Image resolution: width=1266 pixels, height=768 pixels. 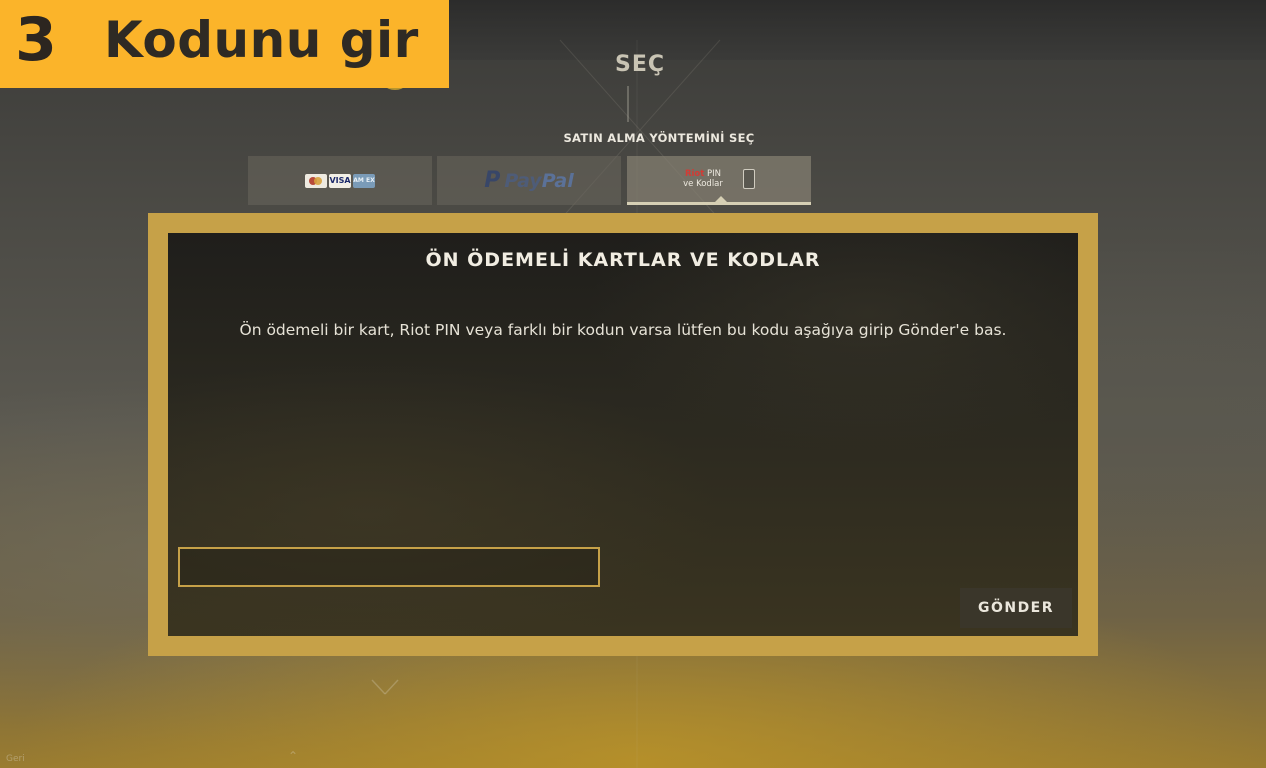 I want to click on visa-icon: VISA, so click(x=340, y=180).